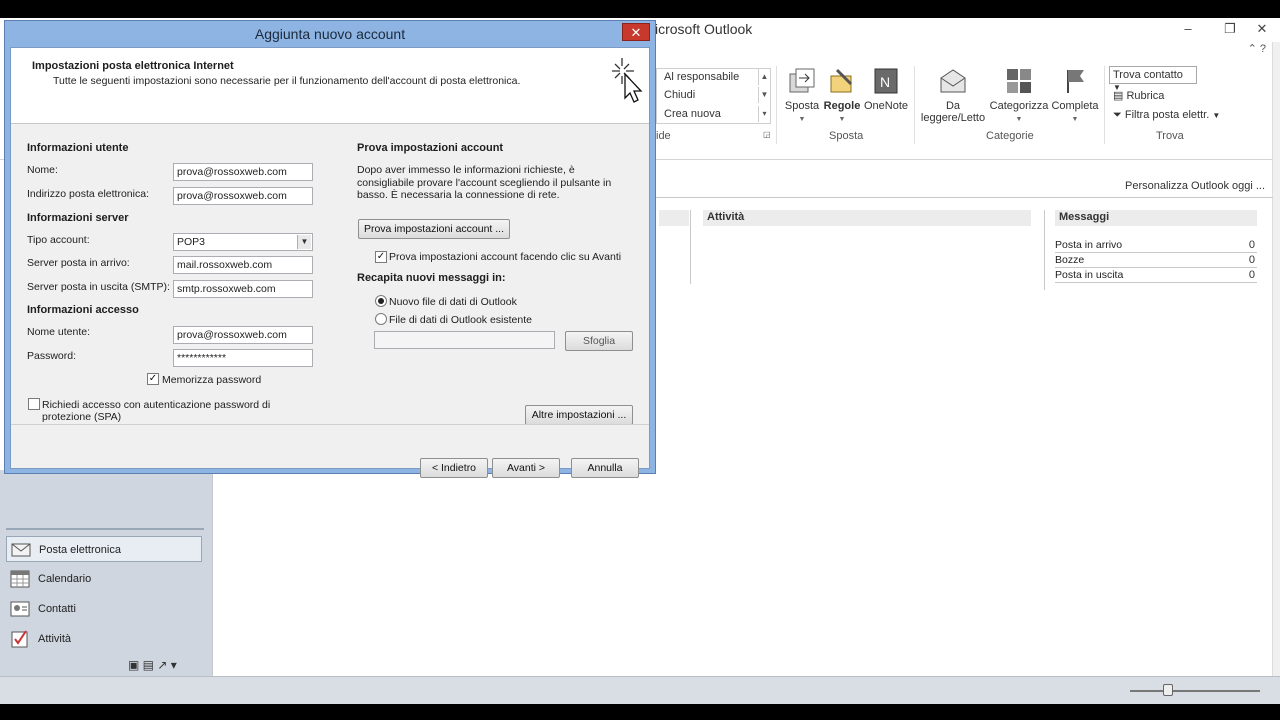 This screenshot has width=1280, height=720. What do you see at coordinates (1089, 275) in the screenshot?
I see `folder-name: Posta in uscita` at bounding box center [1089, 275].